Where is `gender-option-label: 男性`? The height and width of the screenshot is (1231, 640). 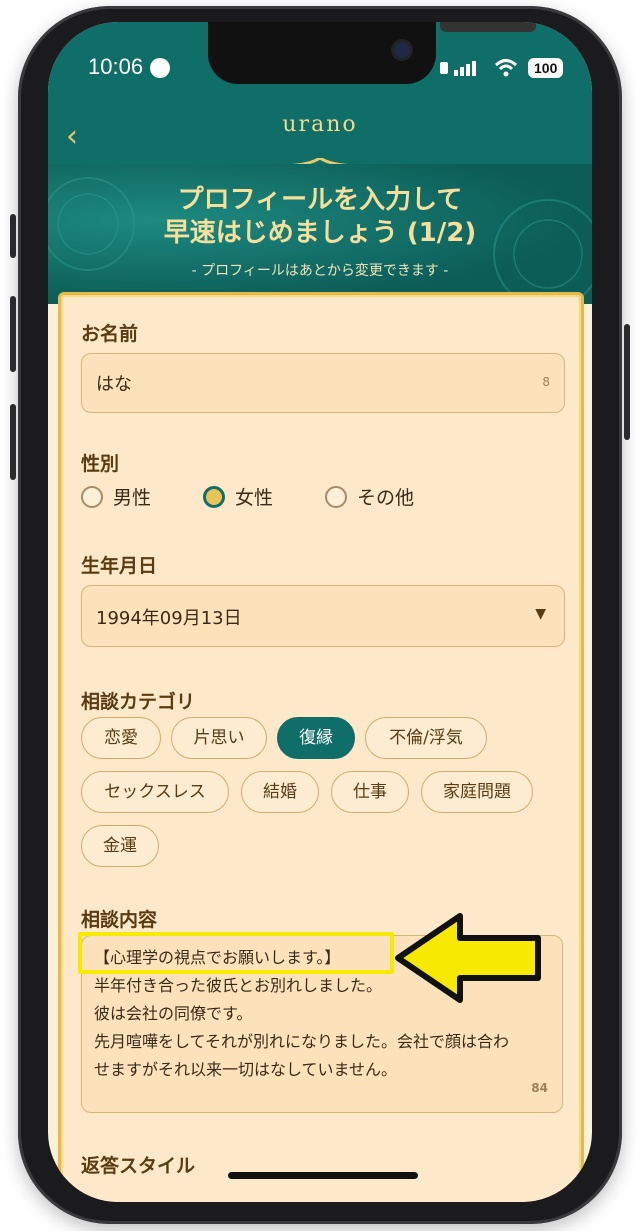
gender-option-label: 男性 is located at coordinates (132, 498).